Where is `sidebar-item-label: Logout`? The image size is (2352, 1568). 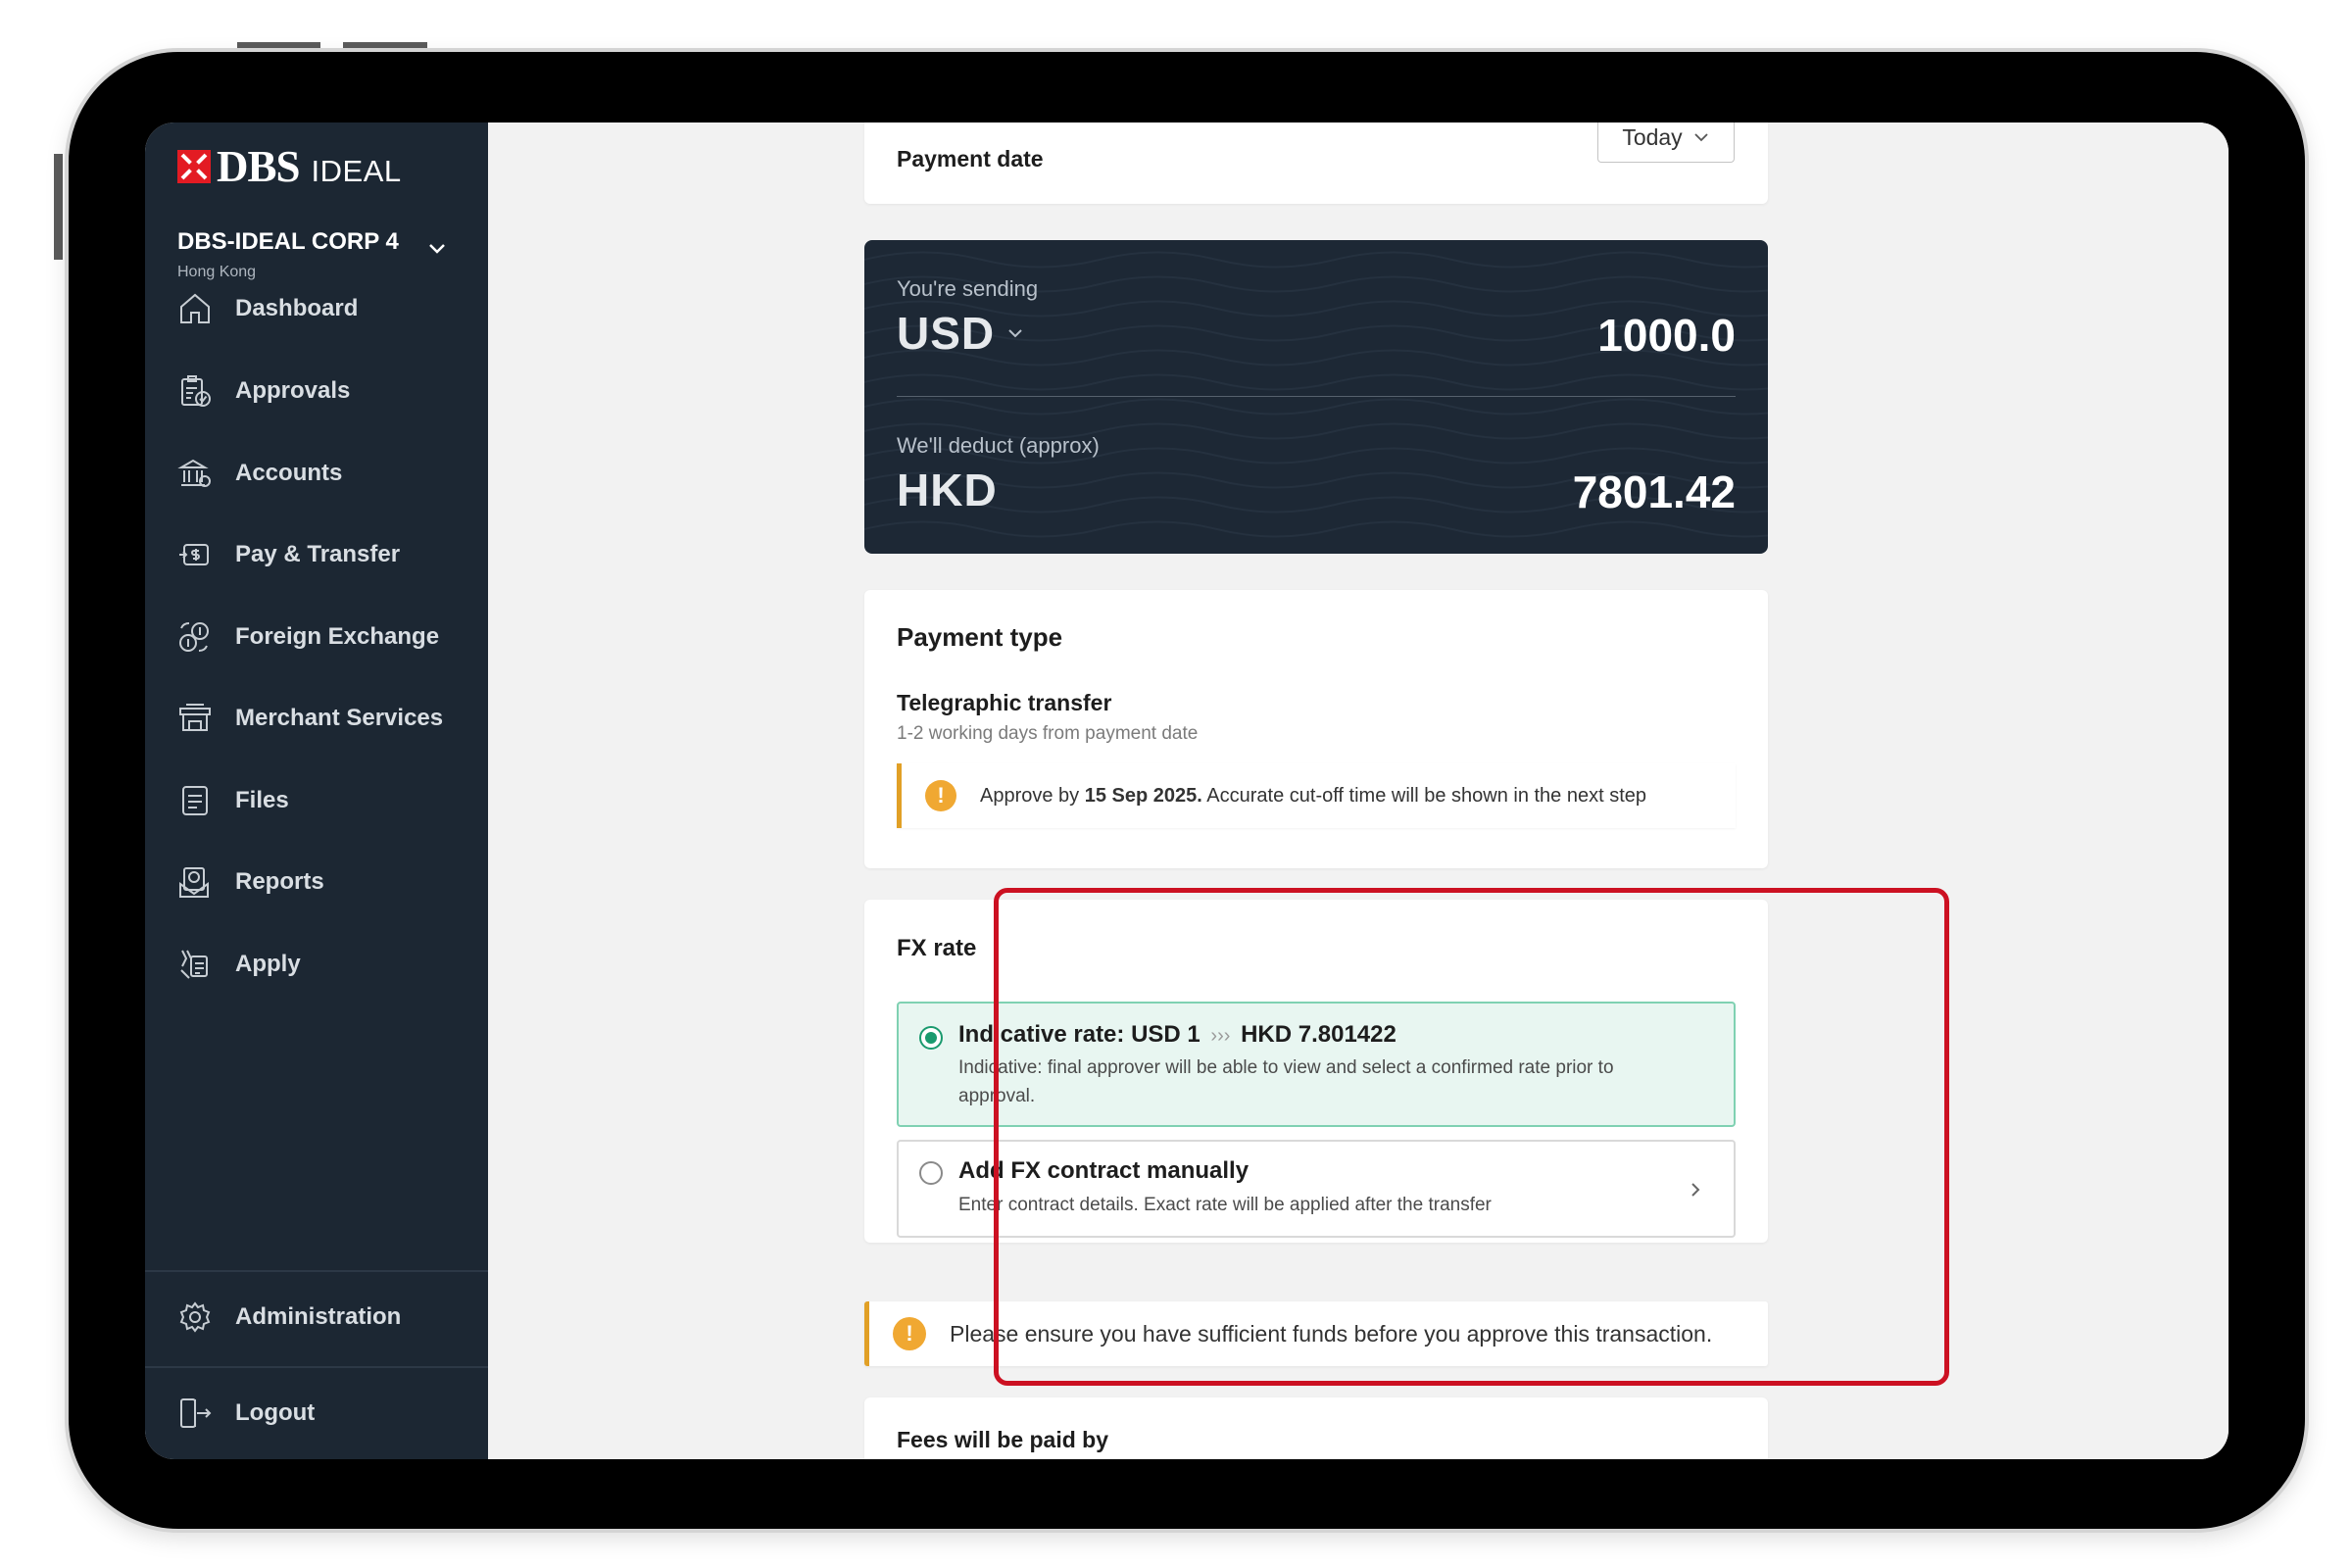 sidebar-item-label: Logout is located at coordinates (275, 1412).